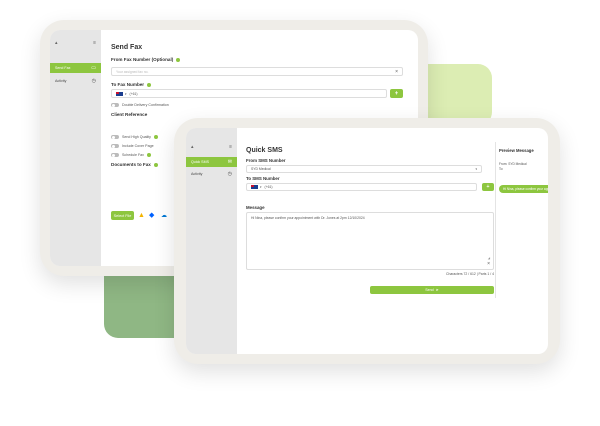 The width and height of the screenshot is (600, 426). What do you see at coordinates (131, 164) in the screenshot?
I see `documents-label-text: Documents to Fax` at bounding box center [131, 164].